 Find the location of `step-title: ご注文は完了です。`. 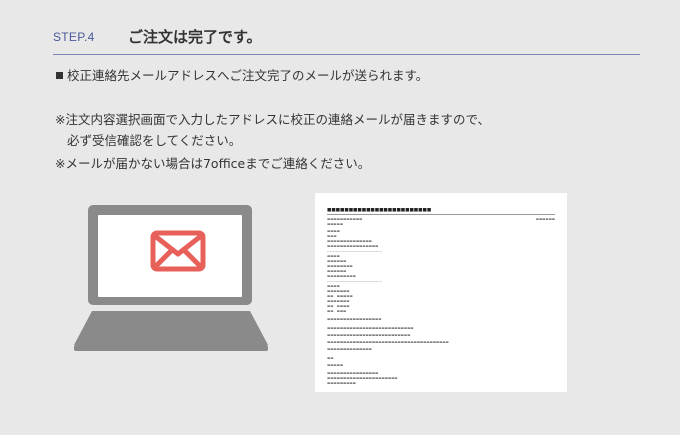

step-title: ご注文は完了です。 is located at coordinates (195, 37).